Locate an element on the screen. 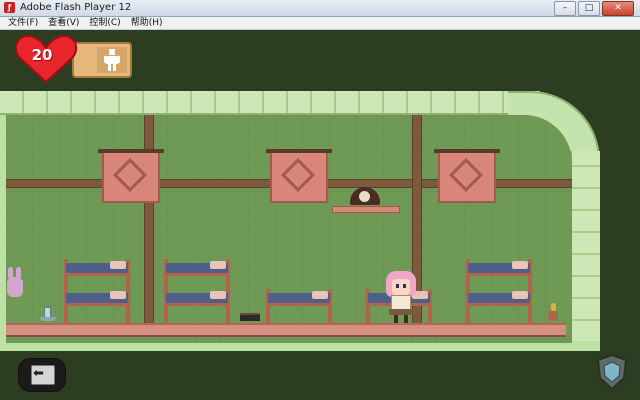 This screenshot has height=400, width=640. companion-slot is located at coordinates (112, 60).